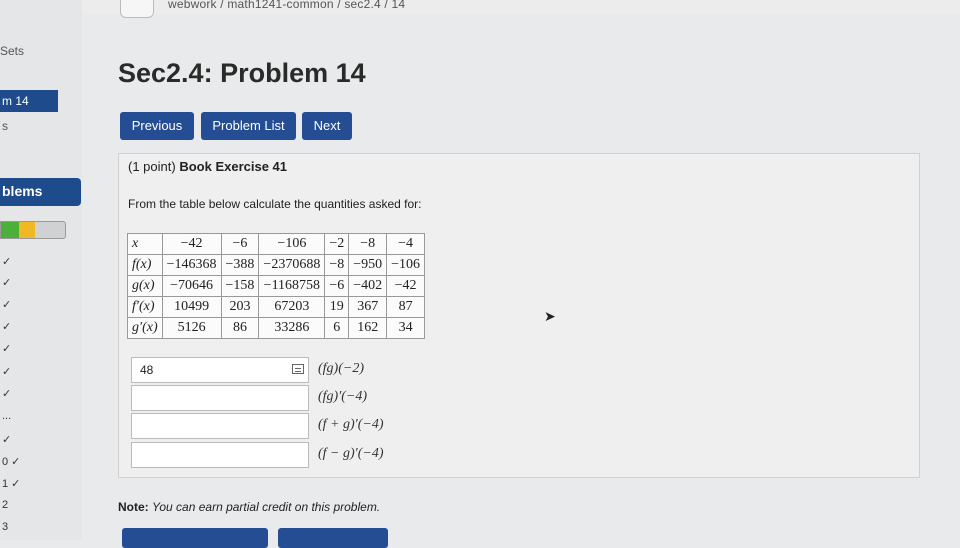 This screenshot has width=960, height=548. I want to click on status-mark: 2, so click(5, 505).